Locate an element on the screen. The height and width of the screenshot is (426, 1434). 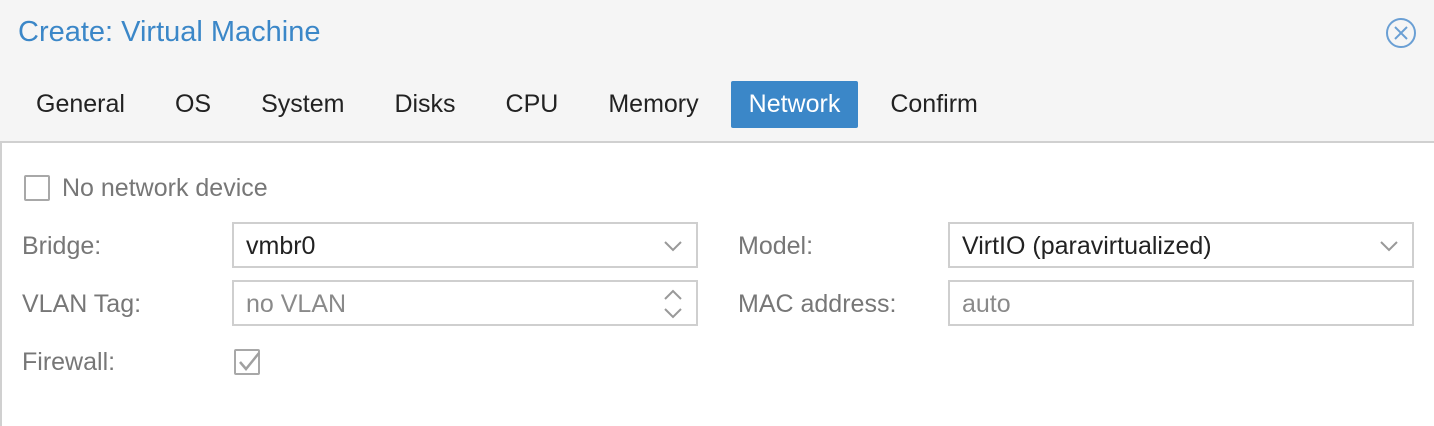
model-label: Model: is located at coordinates (776, 246).